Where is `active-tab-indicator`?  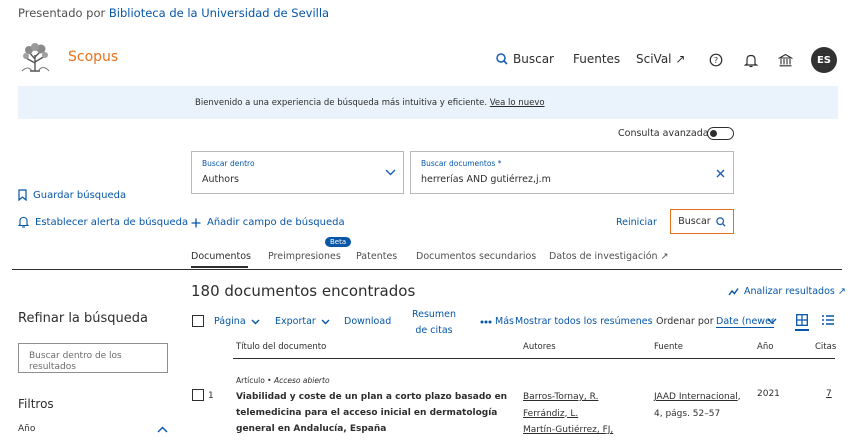
active-tab-indicator is located at coordinates (219, 267).